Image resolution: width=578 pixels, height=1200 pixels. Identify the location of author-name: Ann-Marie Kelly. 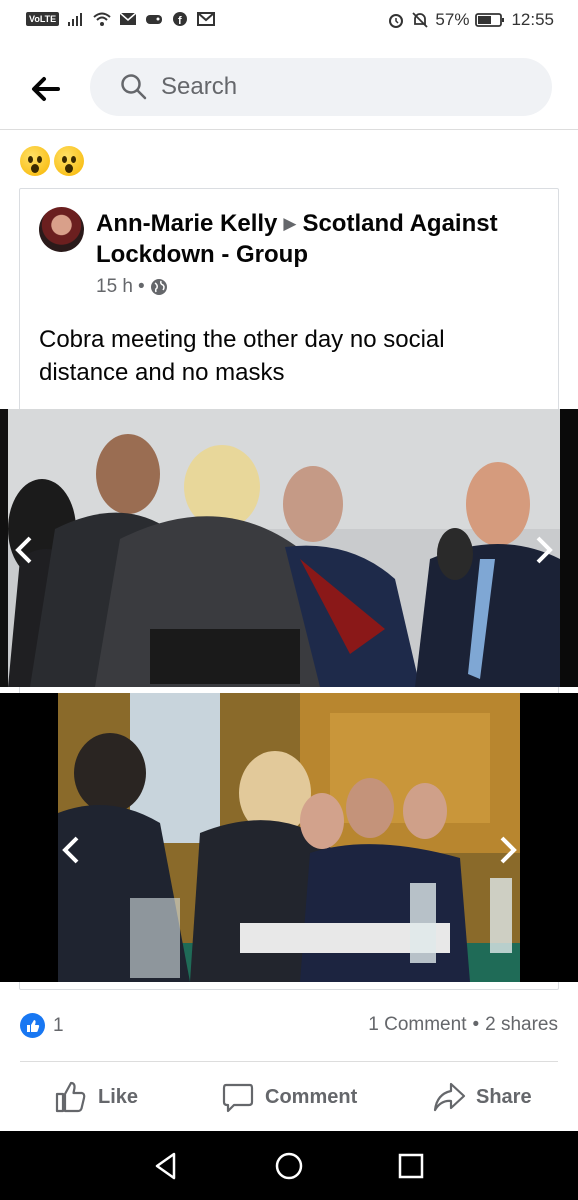
(186, 223).